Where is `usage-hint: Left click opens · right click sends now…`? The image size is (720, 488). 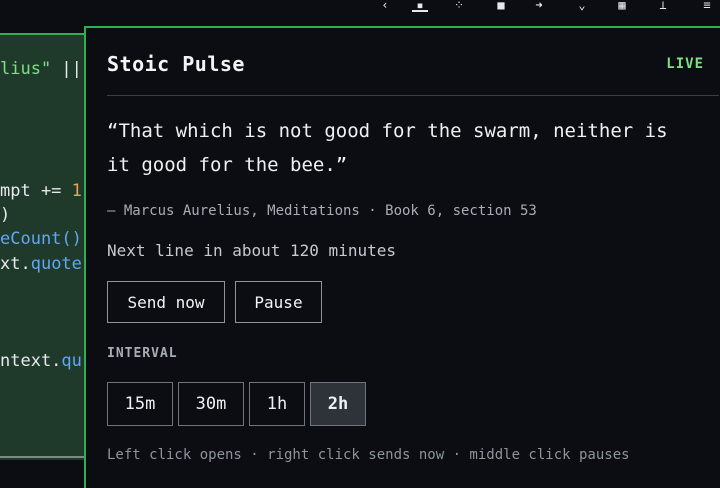 usage-hint: Left click opens · right click sends now… is located at coordinates (368, 455).